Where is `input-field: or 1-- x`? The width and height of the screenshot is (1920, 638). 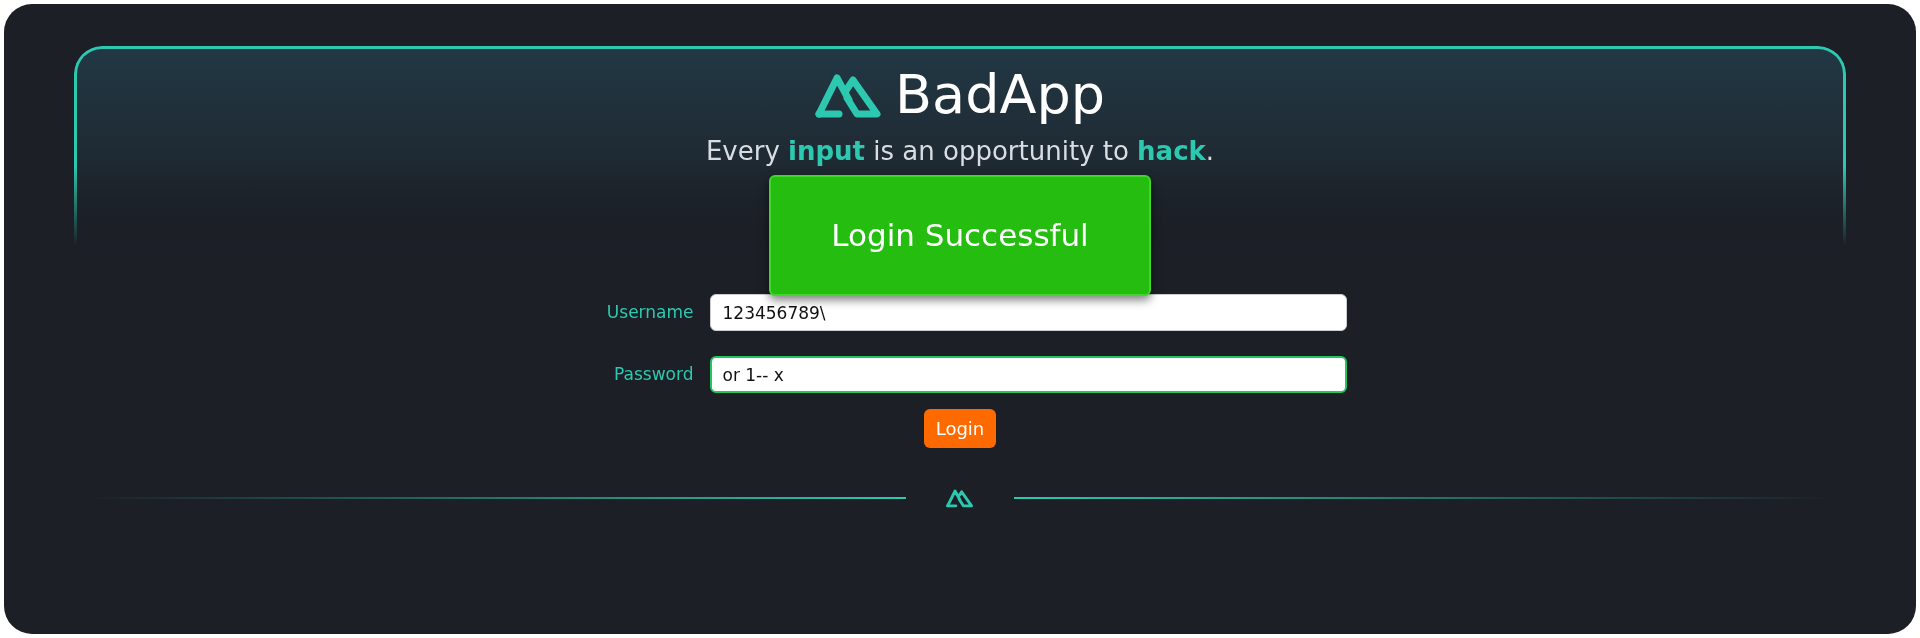 input-field: or 1-- x is located at coordinates (1028, 374).